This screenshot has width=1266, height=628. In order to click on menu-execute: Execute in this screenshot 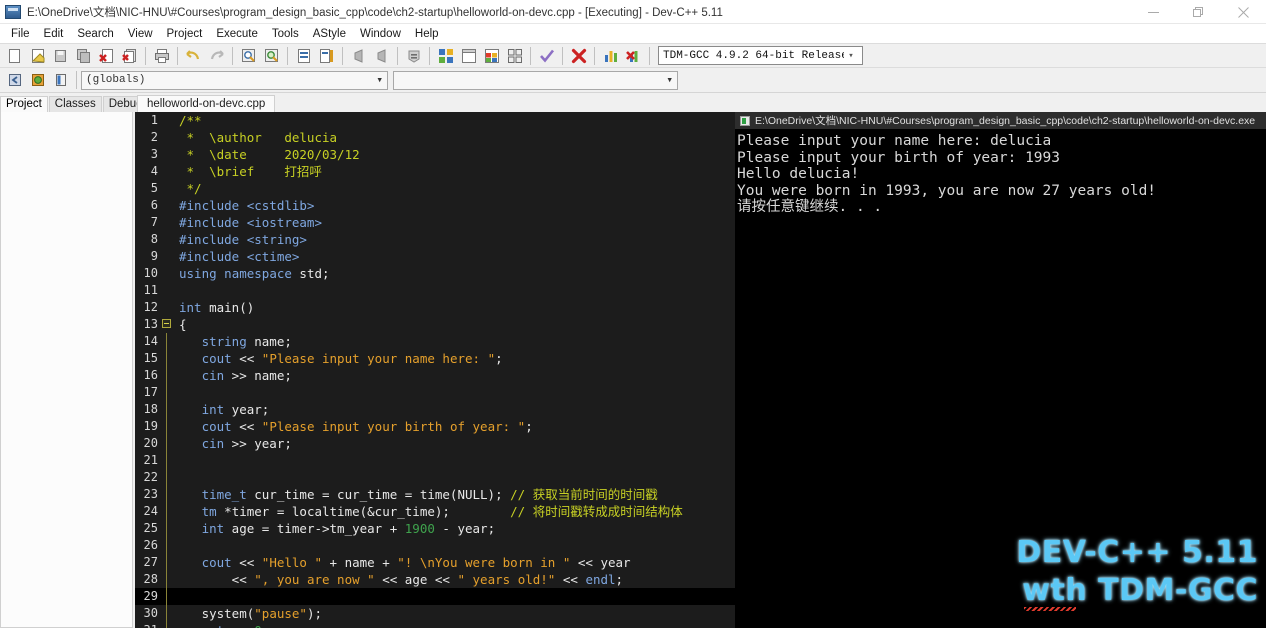, I will do `click(237, 34)`.